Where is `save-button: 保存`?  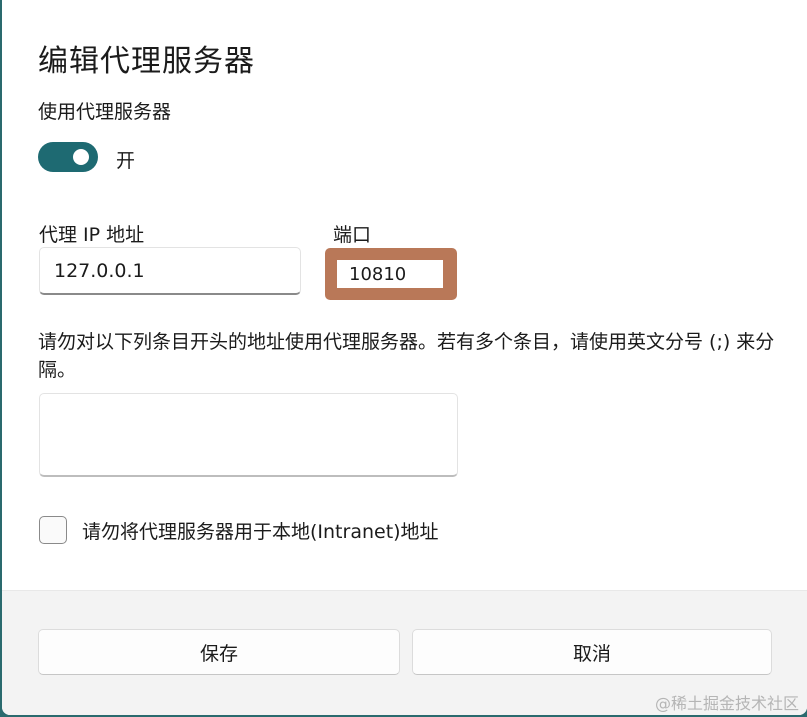 save-button: 保存 is located at coordinates (219, 652).